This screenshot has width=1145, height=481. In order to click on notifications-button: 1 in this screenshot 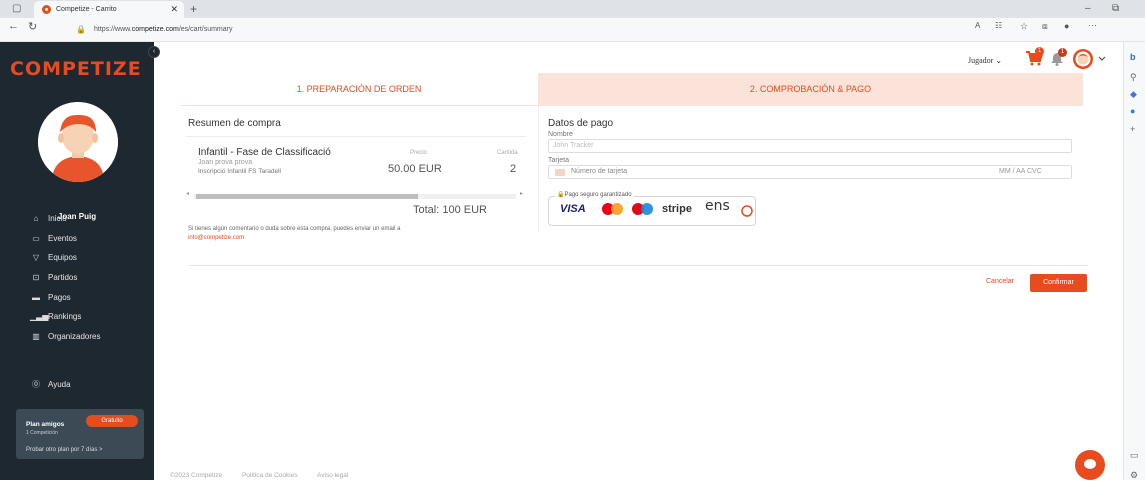, I will do `click(1058, 59)`.